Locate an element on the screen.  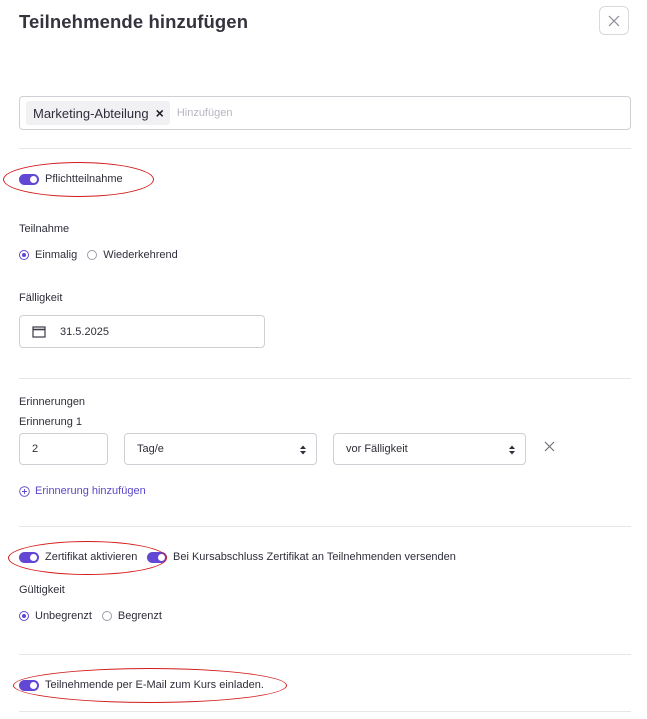
close-icon is located at coordinates (614, 20).